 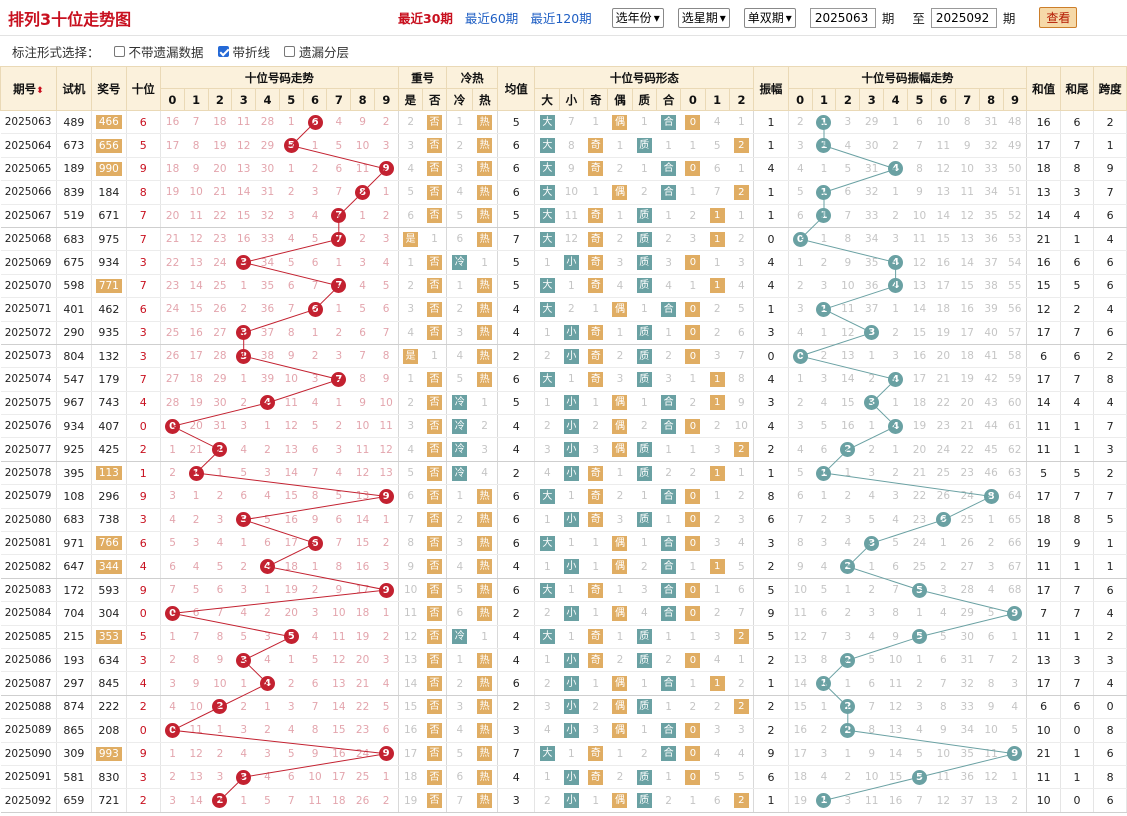 I want to click on amp-miss-cell: 12, so click(x=943, y=800).